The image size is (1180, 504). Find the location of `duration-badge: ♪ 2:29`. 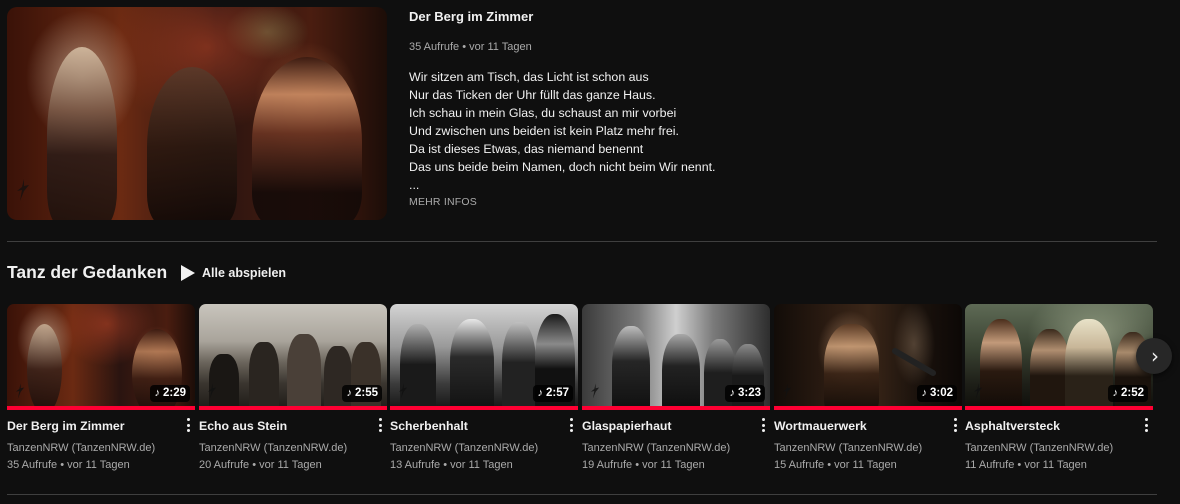

duration-badge: ♪ 2:29 is located at coordinates (170, 393).